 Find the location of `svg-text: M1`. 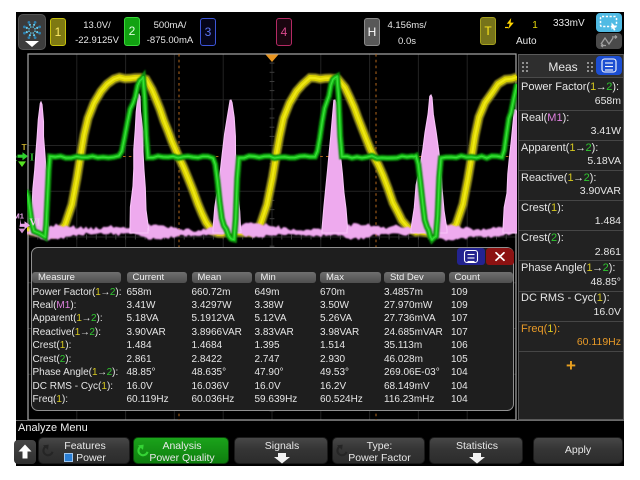

svg-text: M1 is located at coordinates (20, 216).